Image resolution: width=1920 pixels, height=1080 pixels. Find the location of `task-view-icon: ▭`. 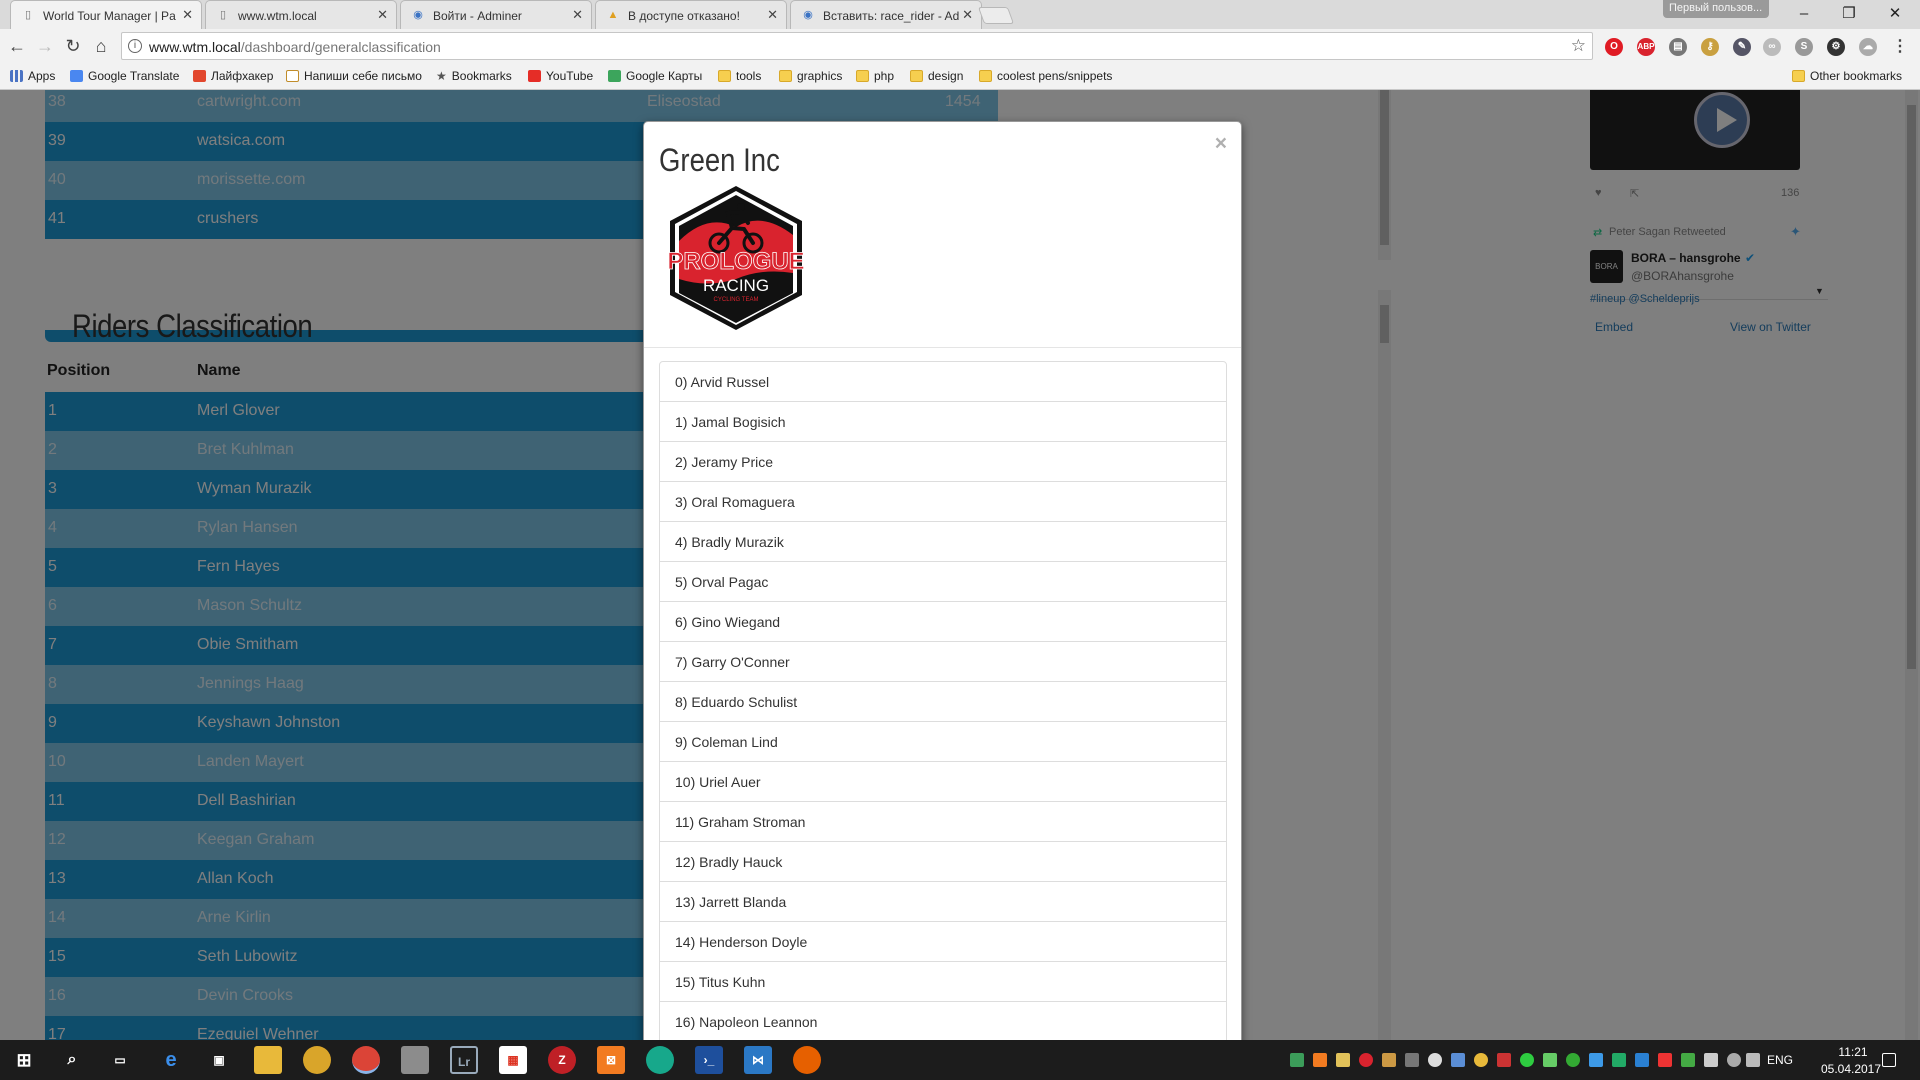

task-view-icon: ▭ is located at coordinates (120, 1060).